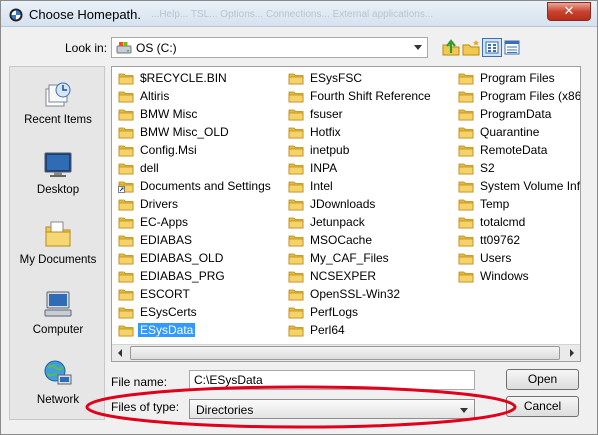  I want to click on create-new-folder-button, so click(471, 47).